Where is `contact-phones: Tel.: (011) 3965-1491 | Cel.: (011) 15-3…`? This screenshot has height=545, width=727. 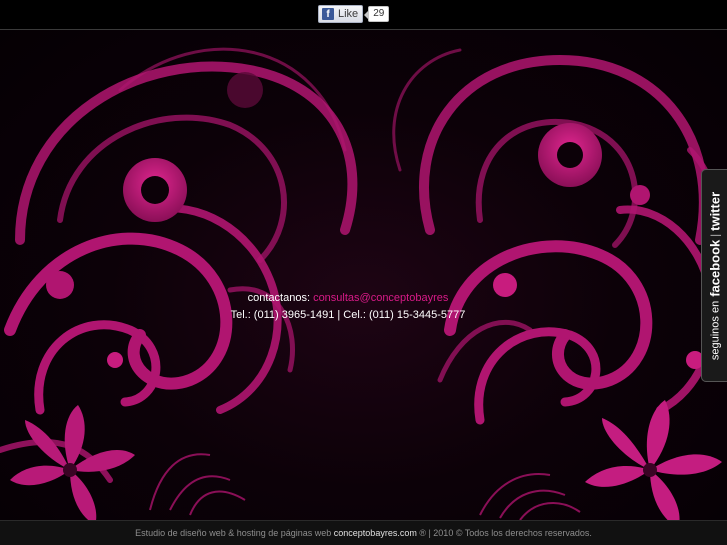
contact-phones: Tel.: (011) 3965-1491 | Cel.: (011) 15-3… is located at coordinates (348, 315).